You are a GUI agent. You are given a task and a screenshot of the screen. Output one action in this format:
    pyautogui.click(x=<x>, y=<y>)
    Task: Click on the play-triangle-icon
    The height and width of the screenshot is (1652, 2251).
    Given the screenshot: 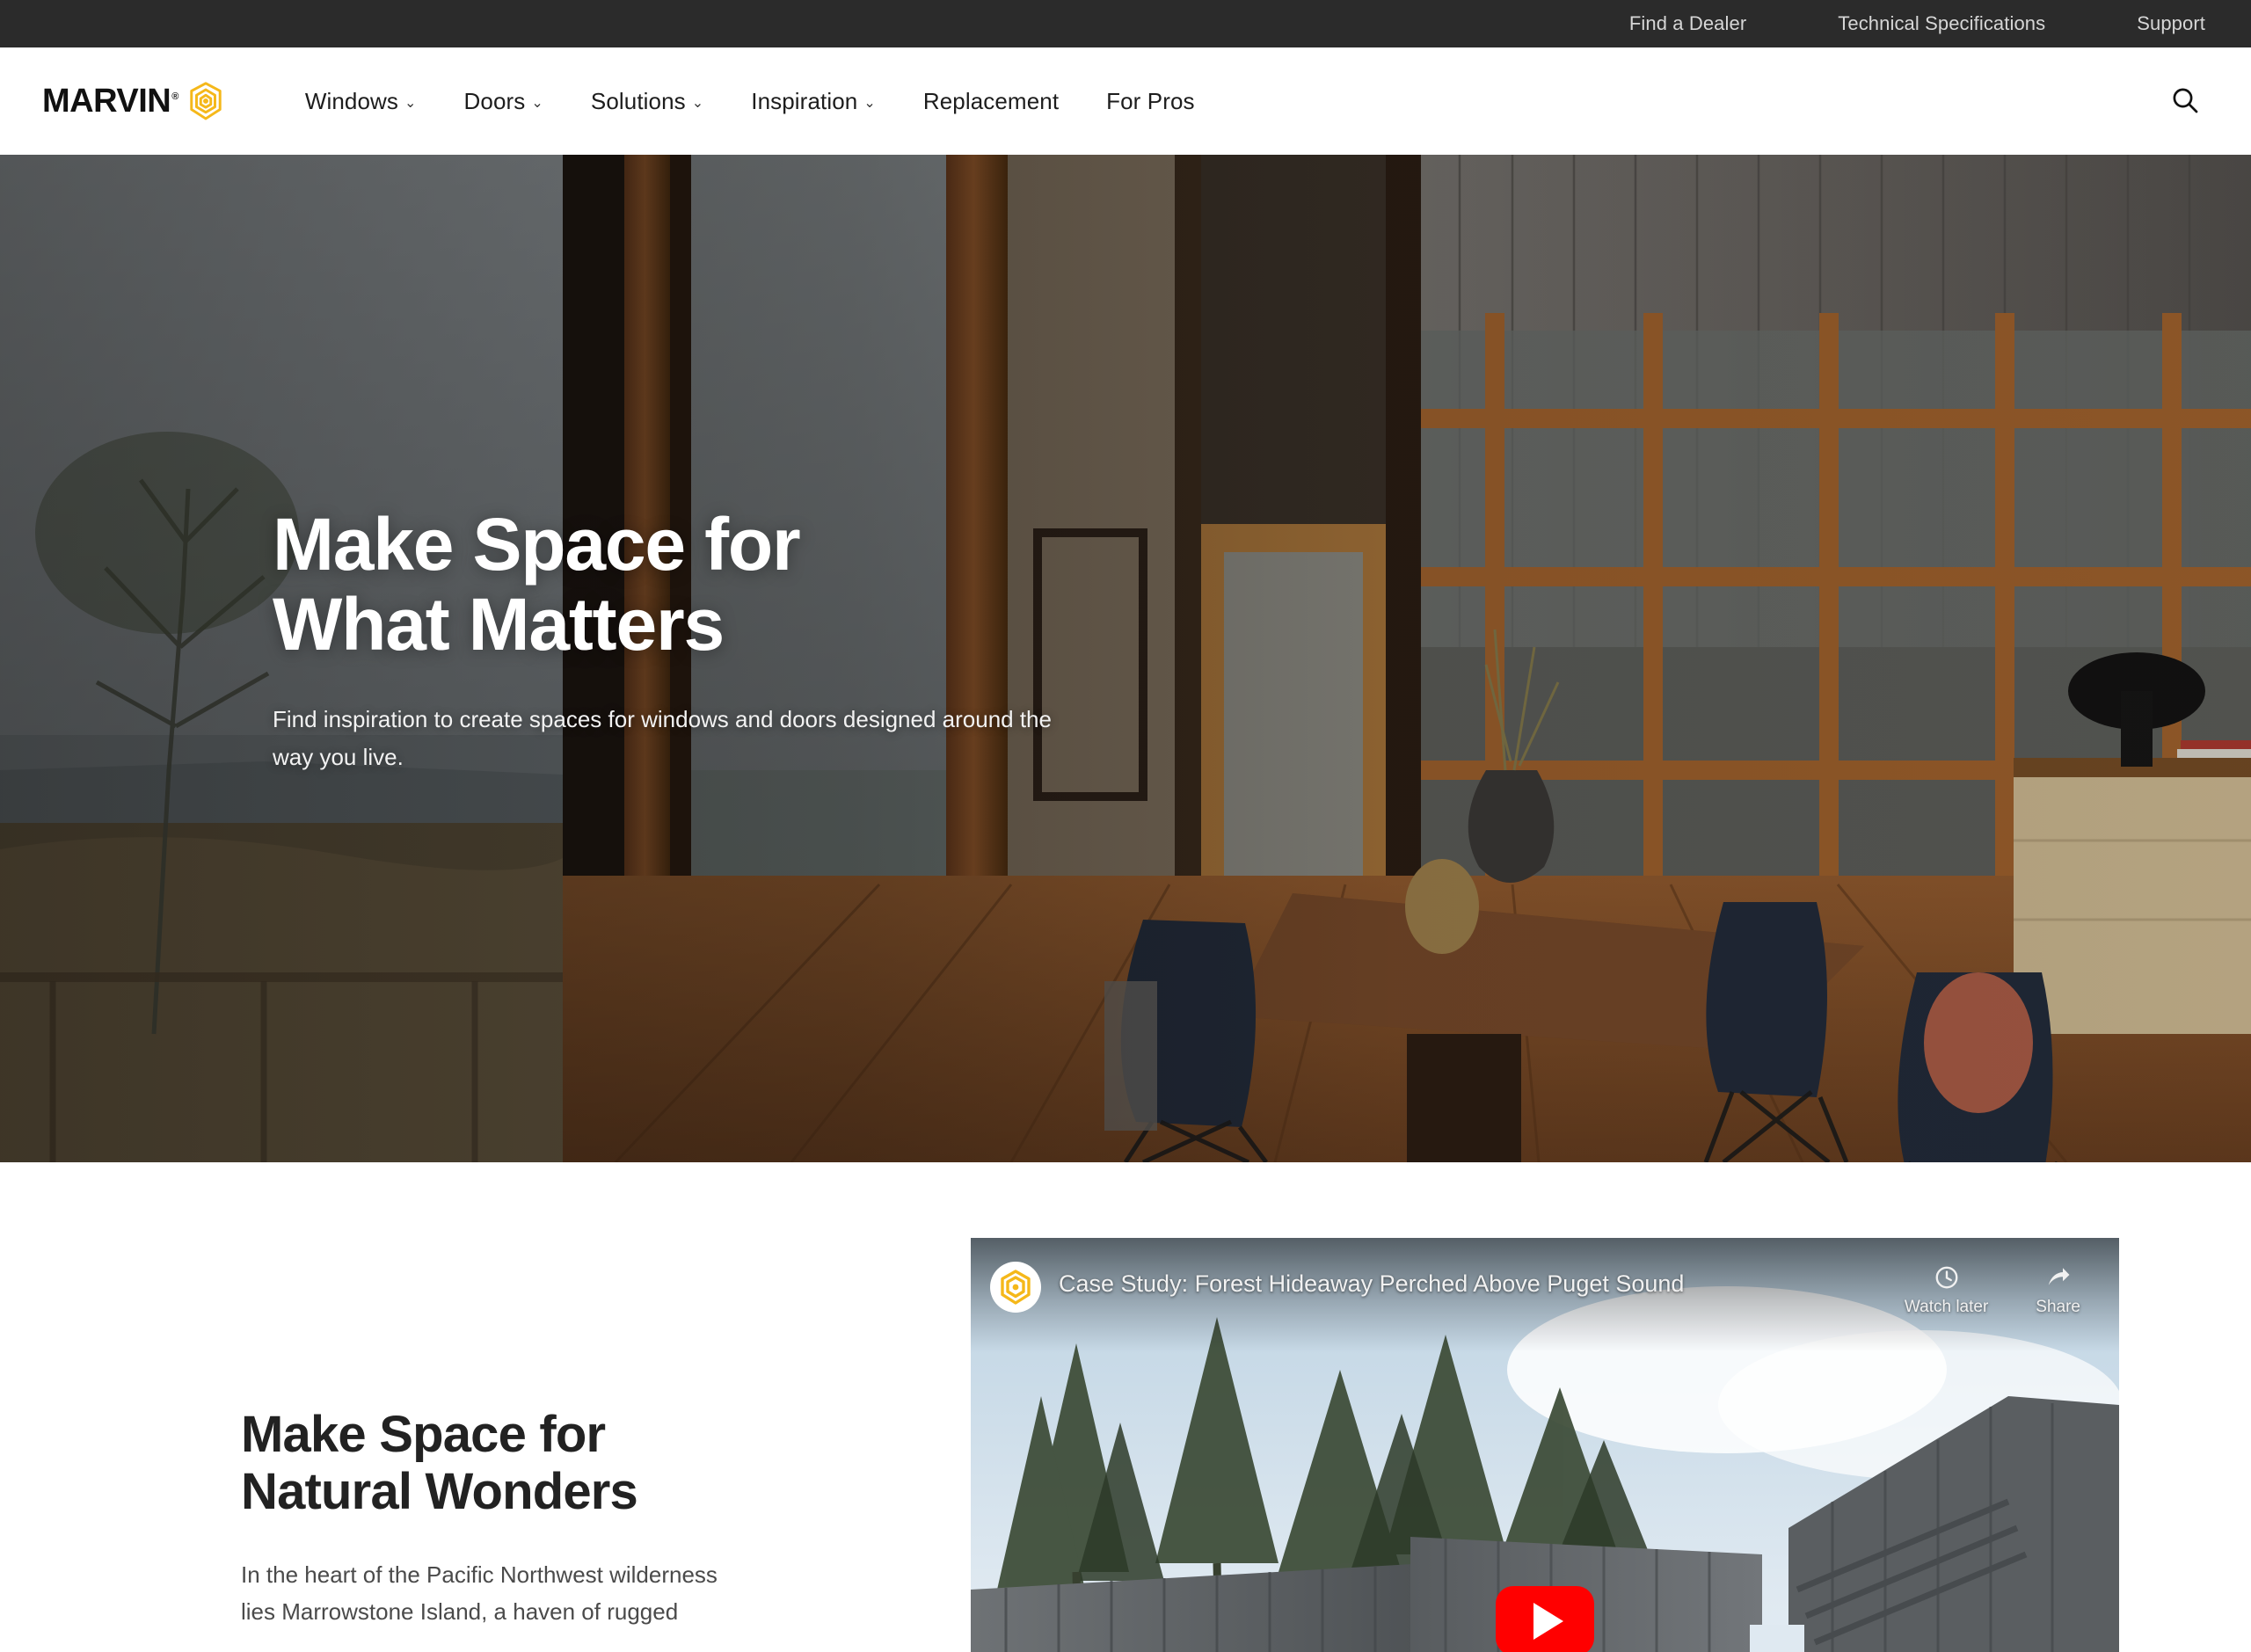 What is the action you would take?
    pyautogui.click(x=1548, y=1621)
    